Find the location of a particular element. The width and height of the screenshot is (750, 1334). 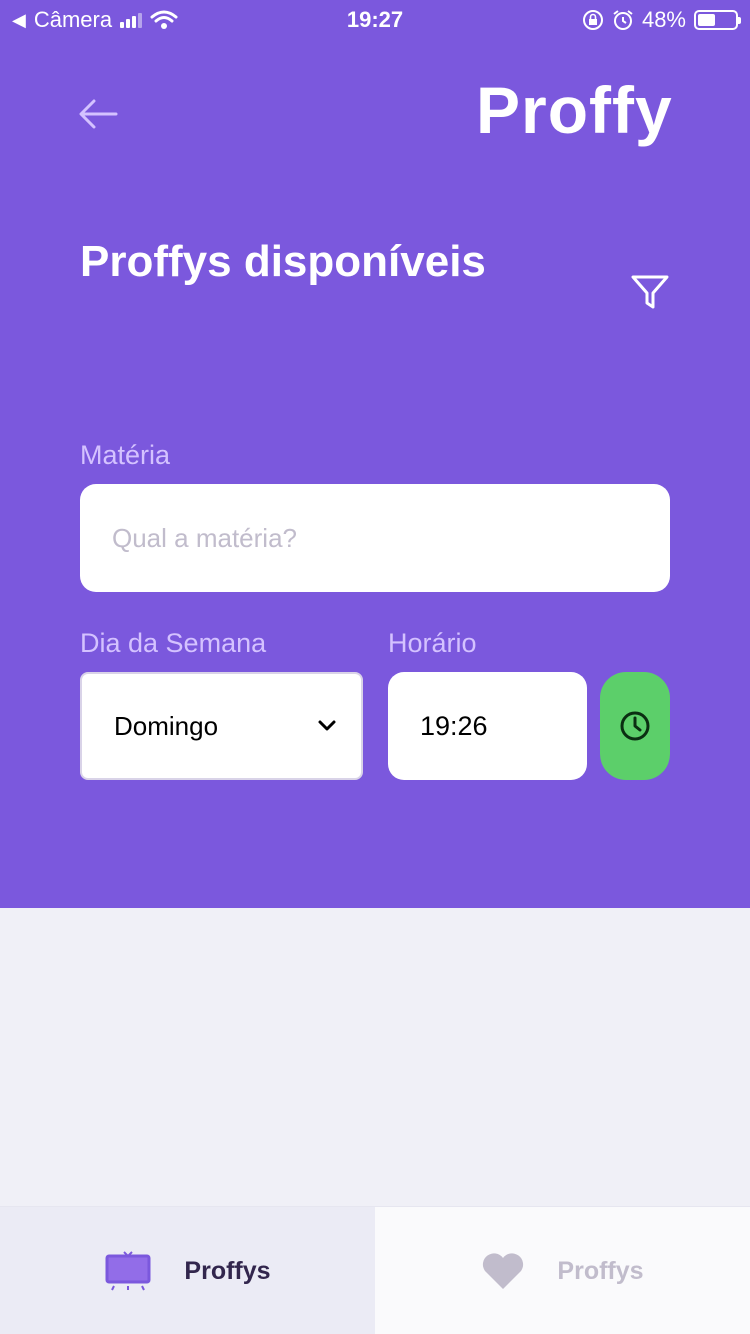

battery-icon is located at coordinates (717, 20).